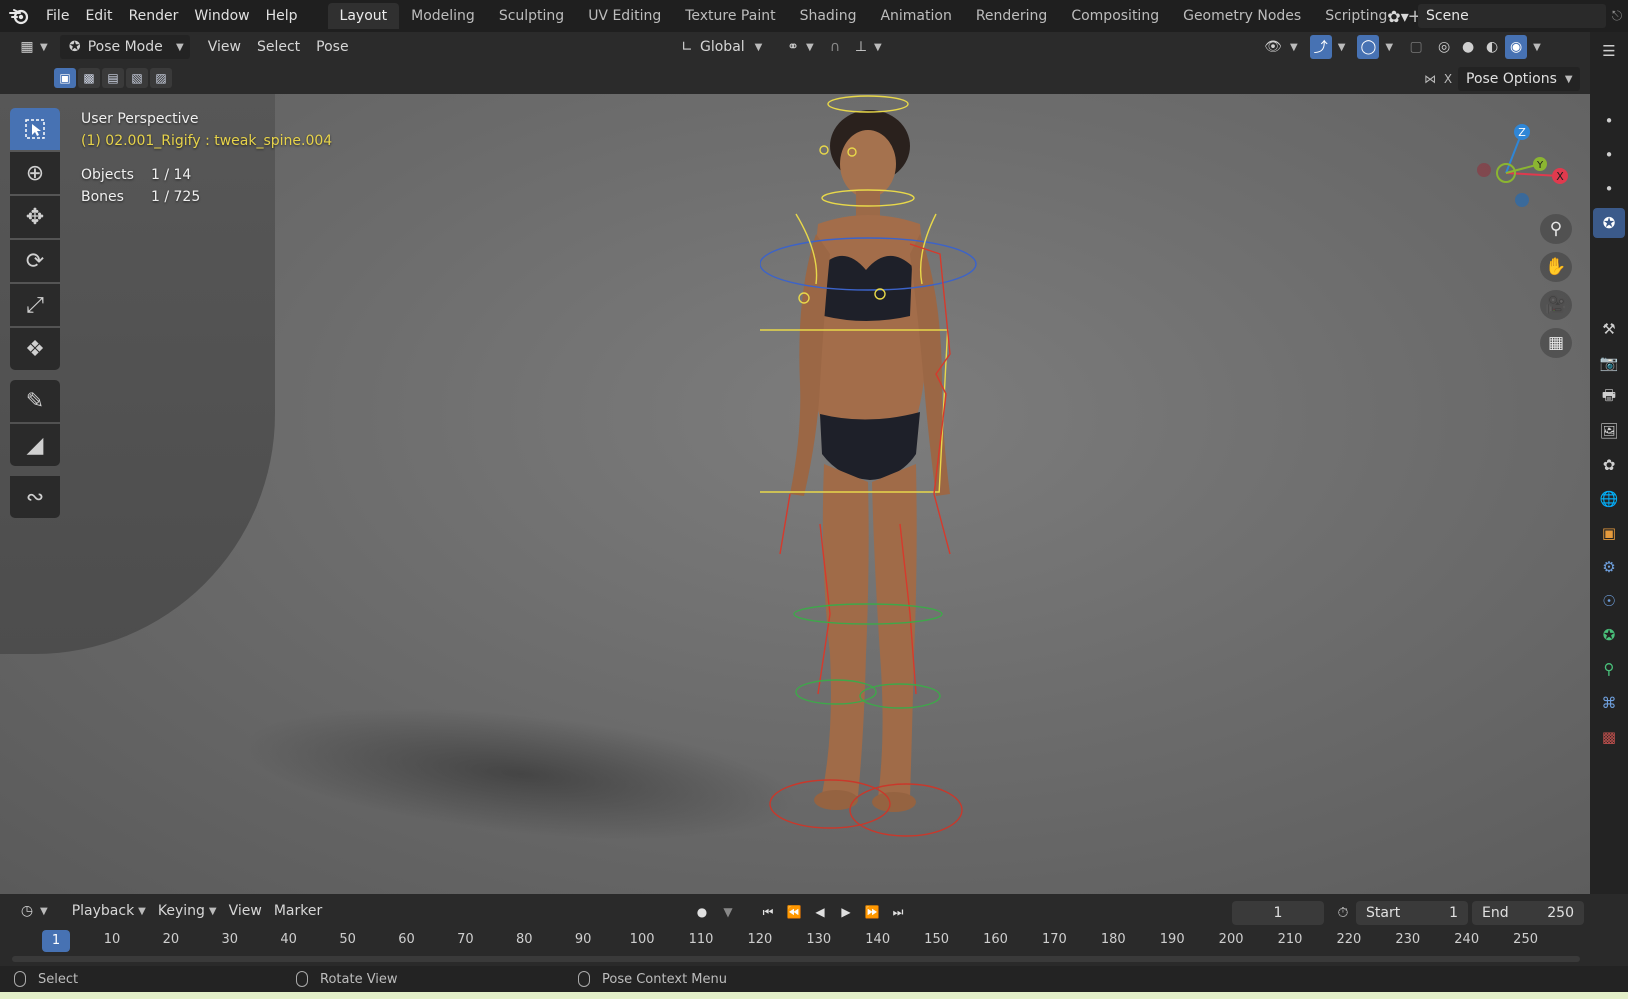  Describe the element at coordinates (799, 47) in the screenshot. I see `pivot-point-button: ⚭ ▼` at that location.